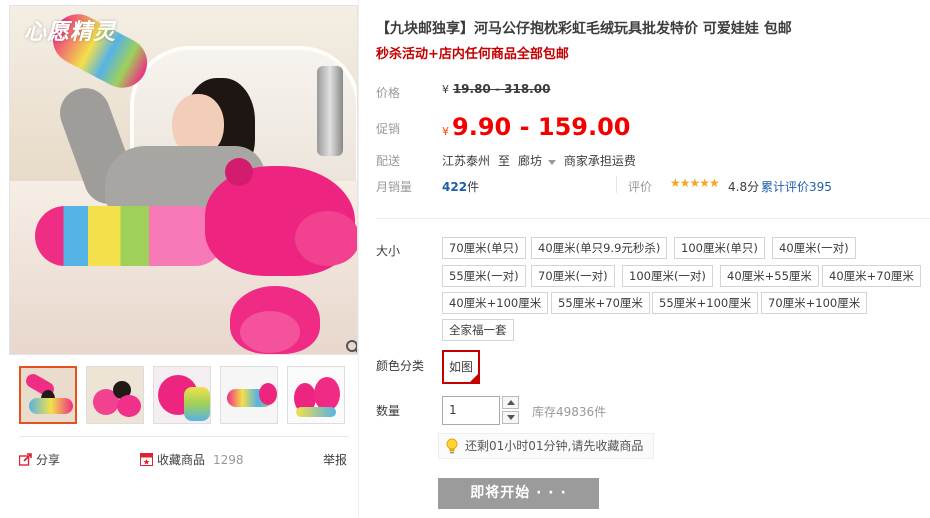 The height and width of the screenshot is (518, 930). Describe the element at coordinates (228, 459) in the screenshot. I see `favorite-count: 1298` at that location.